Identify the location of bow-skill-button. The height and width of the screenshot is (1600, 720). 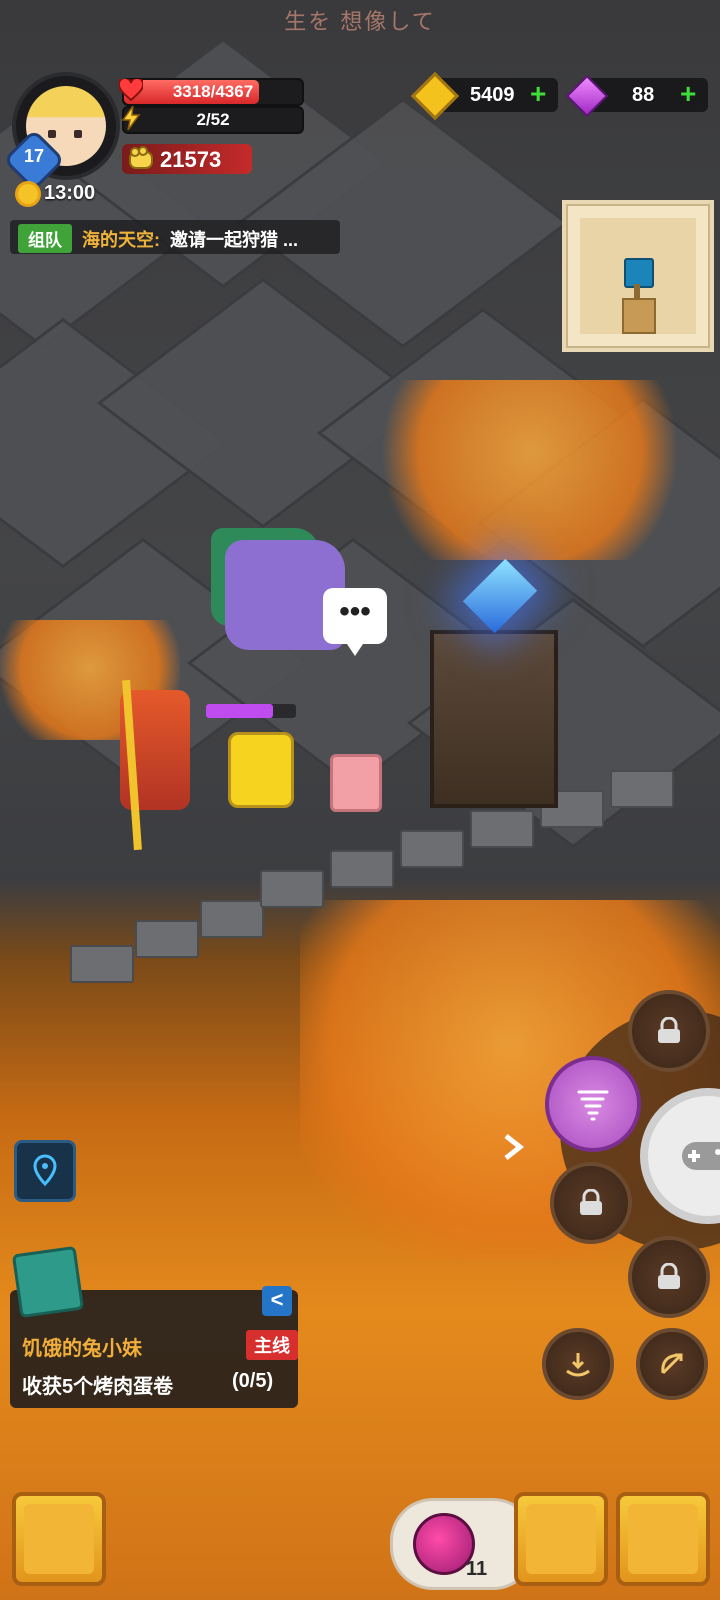
(672, 1364).